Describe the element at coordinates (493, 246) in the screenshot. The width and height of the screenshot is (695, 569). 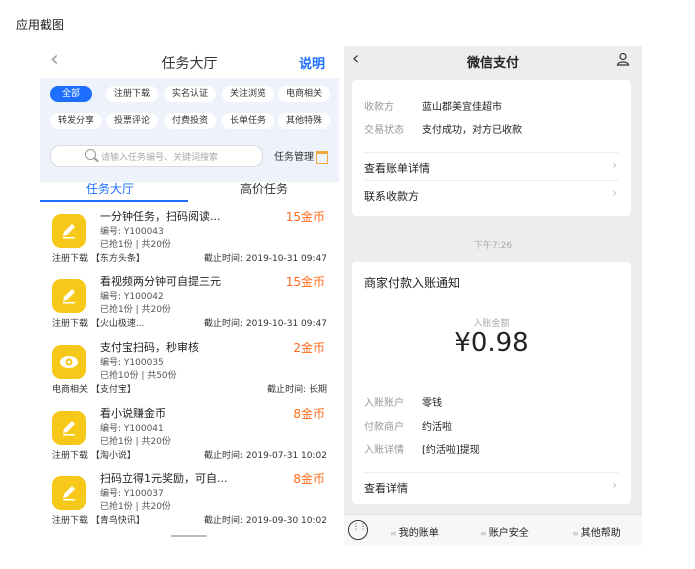
I see `message-time: 下午7:26` at that location.